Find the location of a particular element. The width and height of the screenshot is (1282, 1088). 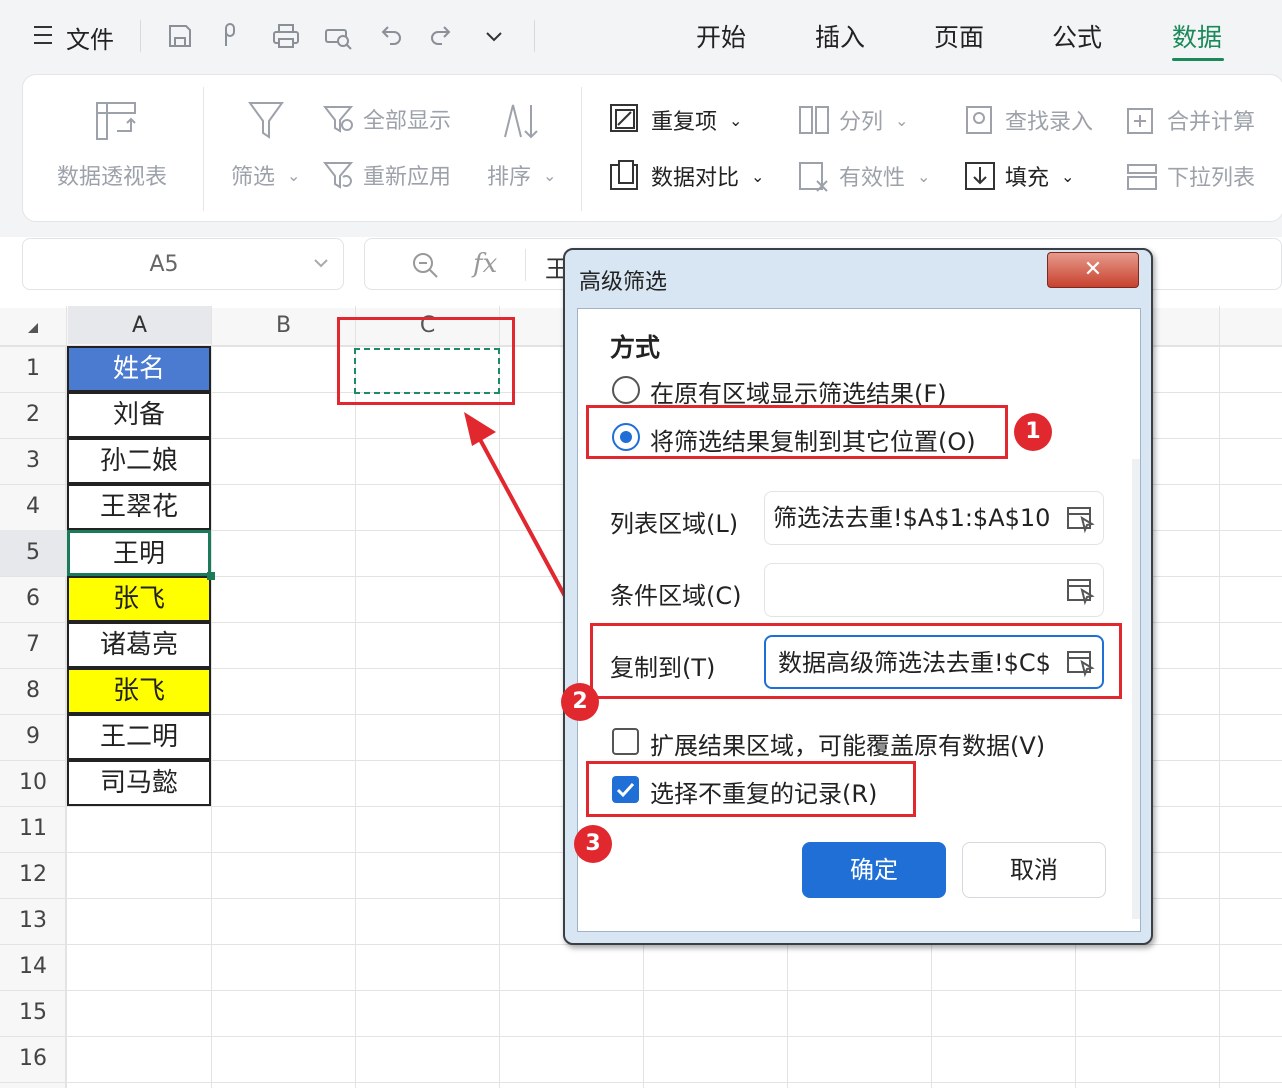

row-header: 8 is located at coordinates (33, 691).